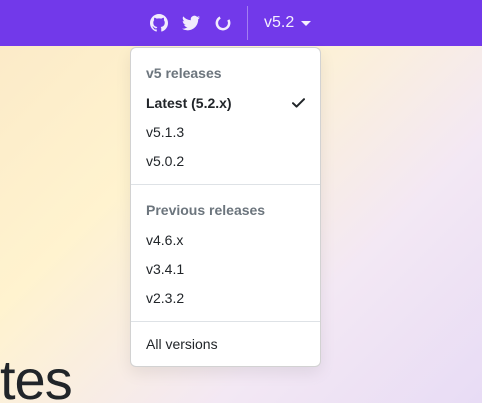 This screenshot has height=403, width=482. Describe the element at coordinates (306, 23) in the screenshot. I see `caret-down-icon` at that location.